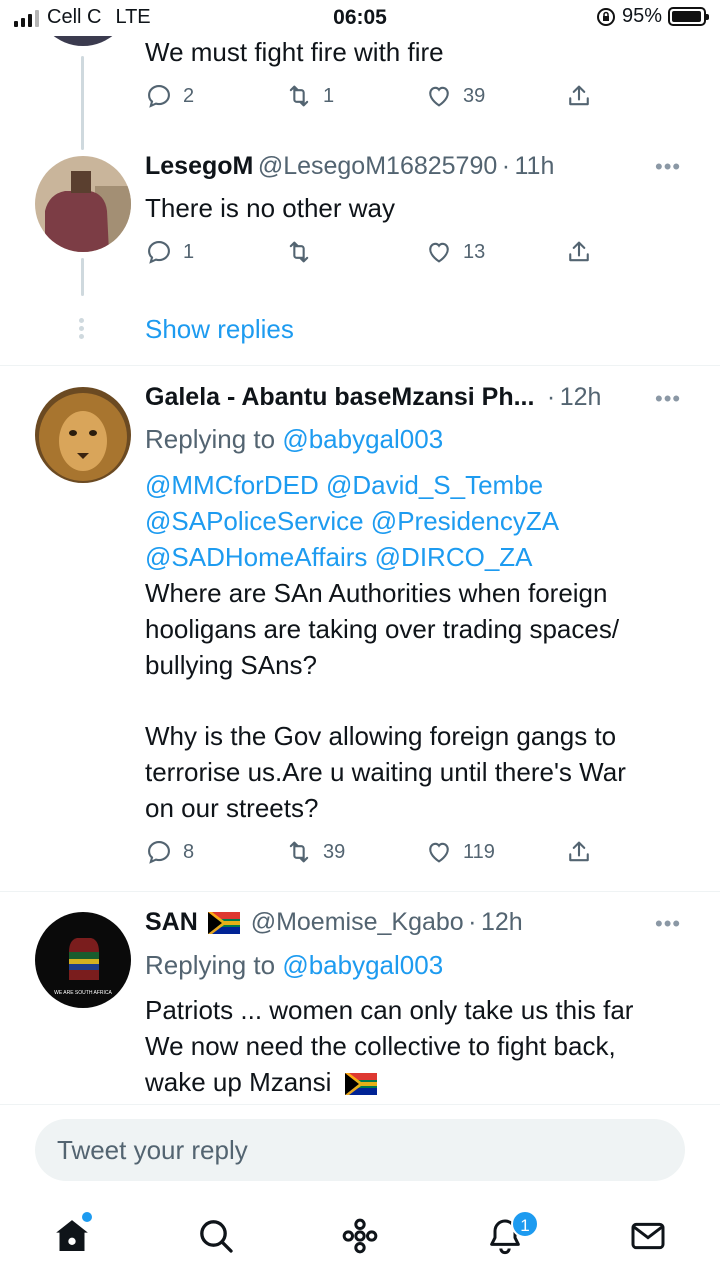 The height and width of the screenshot is (1280, 720). Describe the element at coordinates (479, 851) in the screenshot. I see `like-count: 119` at that location.